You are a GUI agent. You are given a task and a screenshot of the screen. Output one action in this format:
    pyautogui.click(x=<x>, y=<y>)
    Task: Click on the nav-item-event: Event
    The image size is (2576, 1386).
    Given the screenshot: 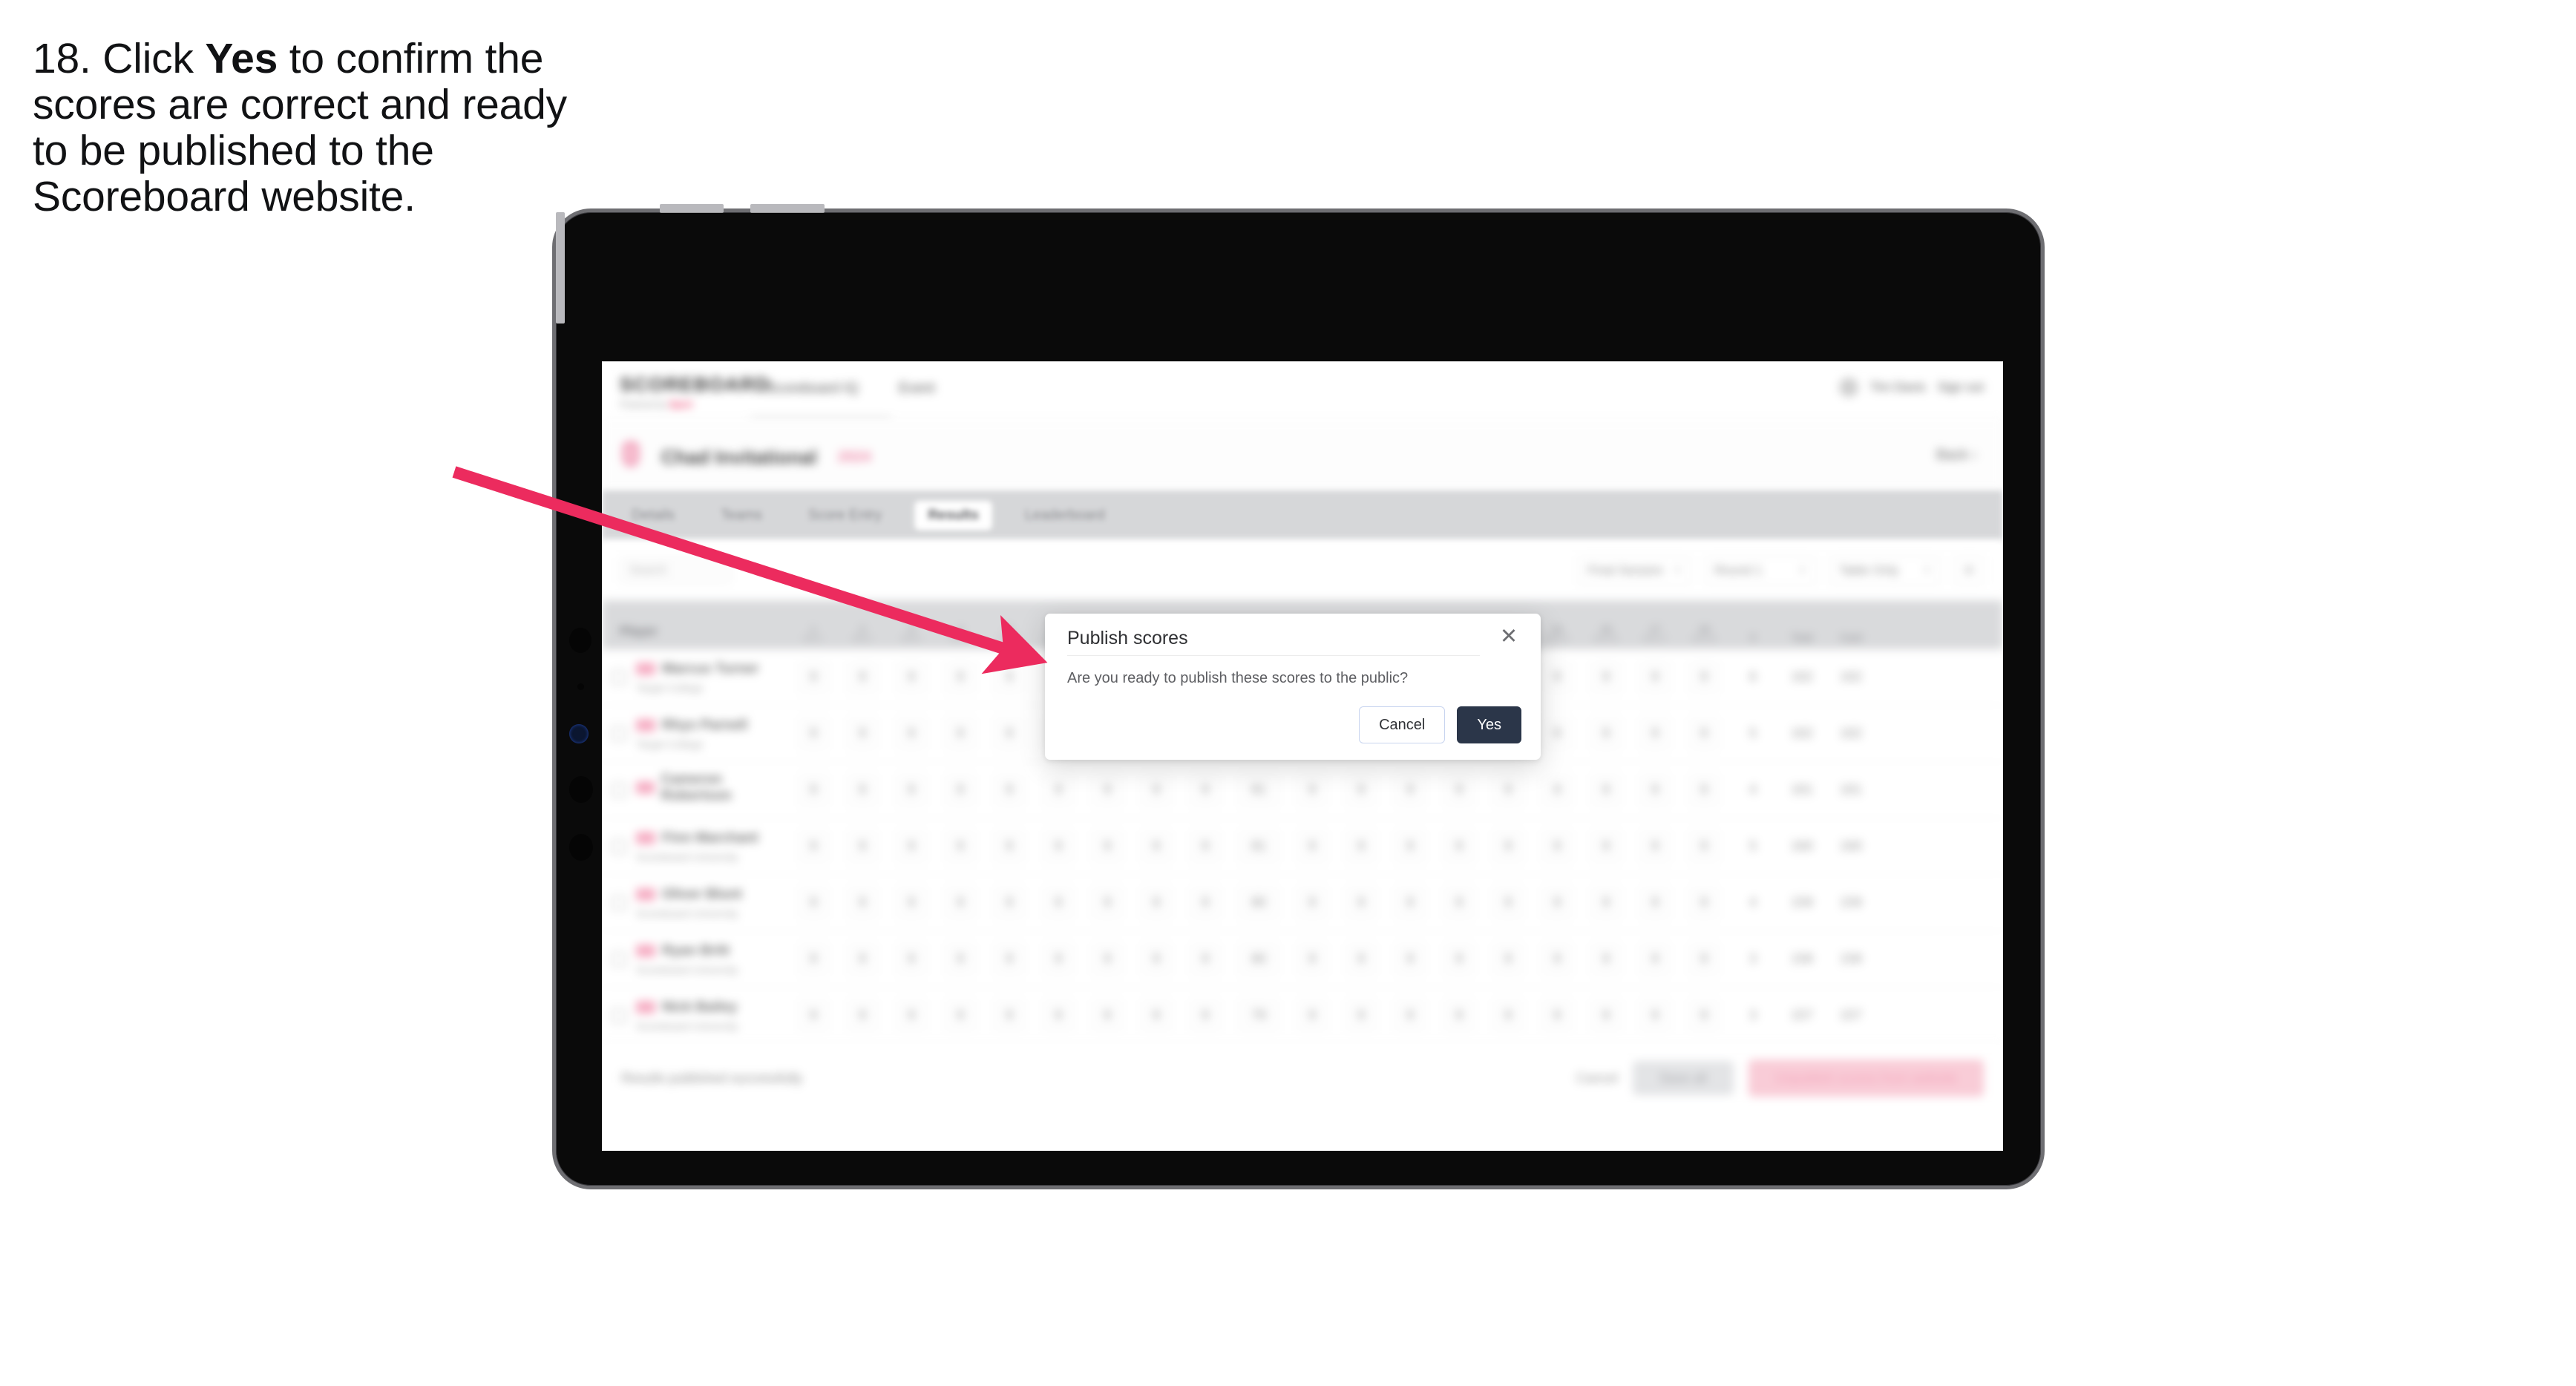 What is the action you would take?
    pyautogui.click(x=917, y=389)
    